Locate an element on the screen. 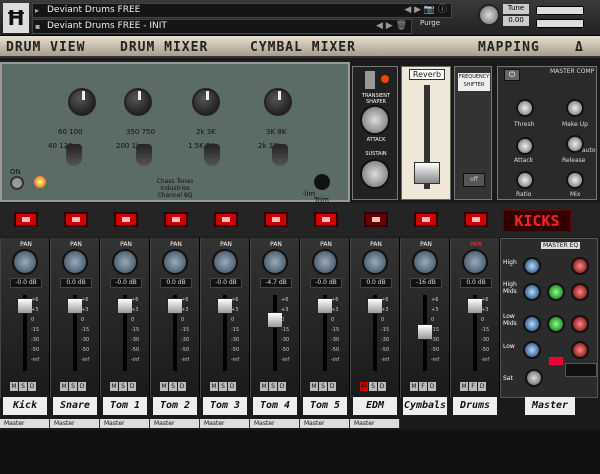 This screenshot has width=600, height=474. band3-gain-knob is located at coordinates (206, 102).